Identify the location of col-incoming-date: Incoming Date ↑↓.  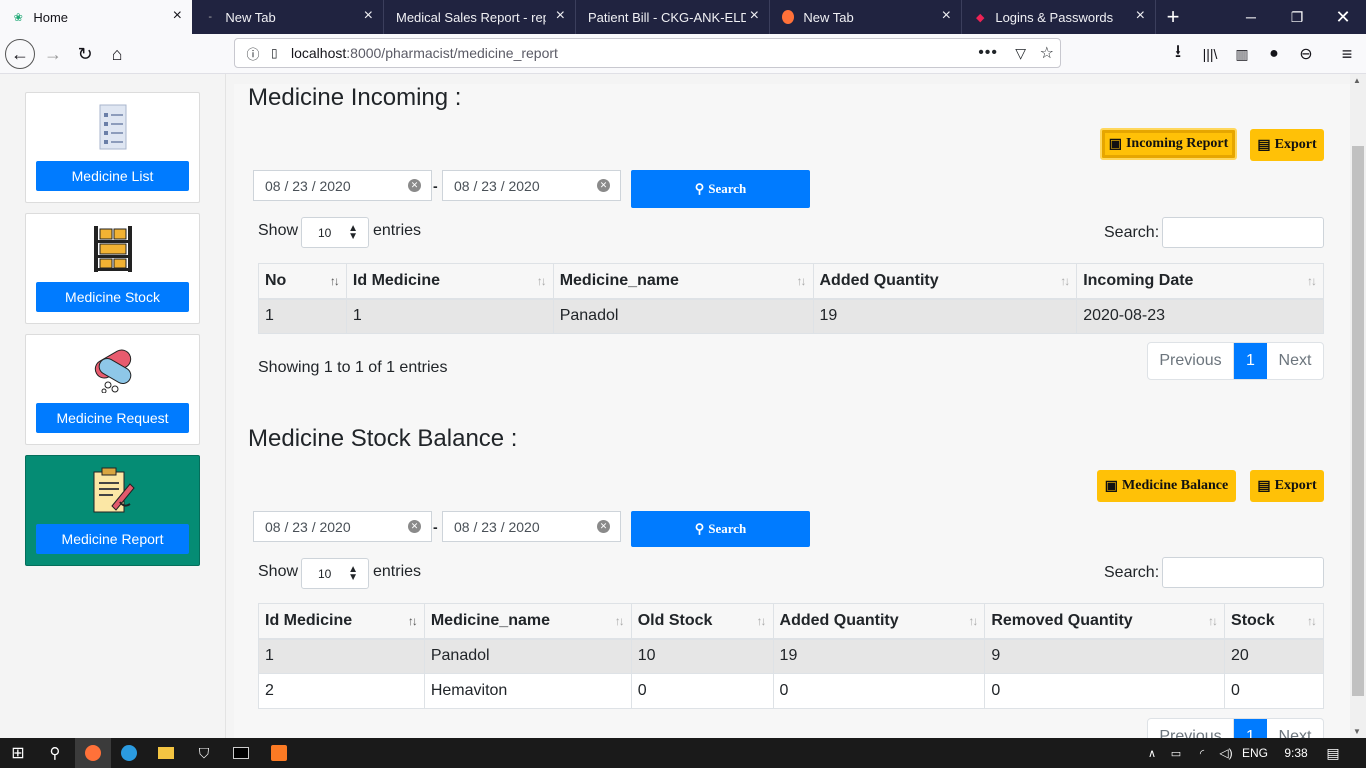
(1200, 281).